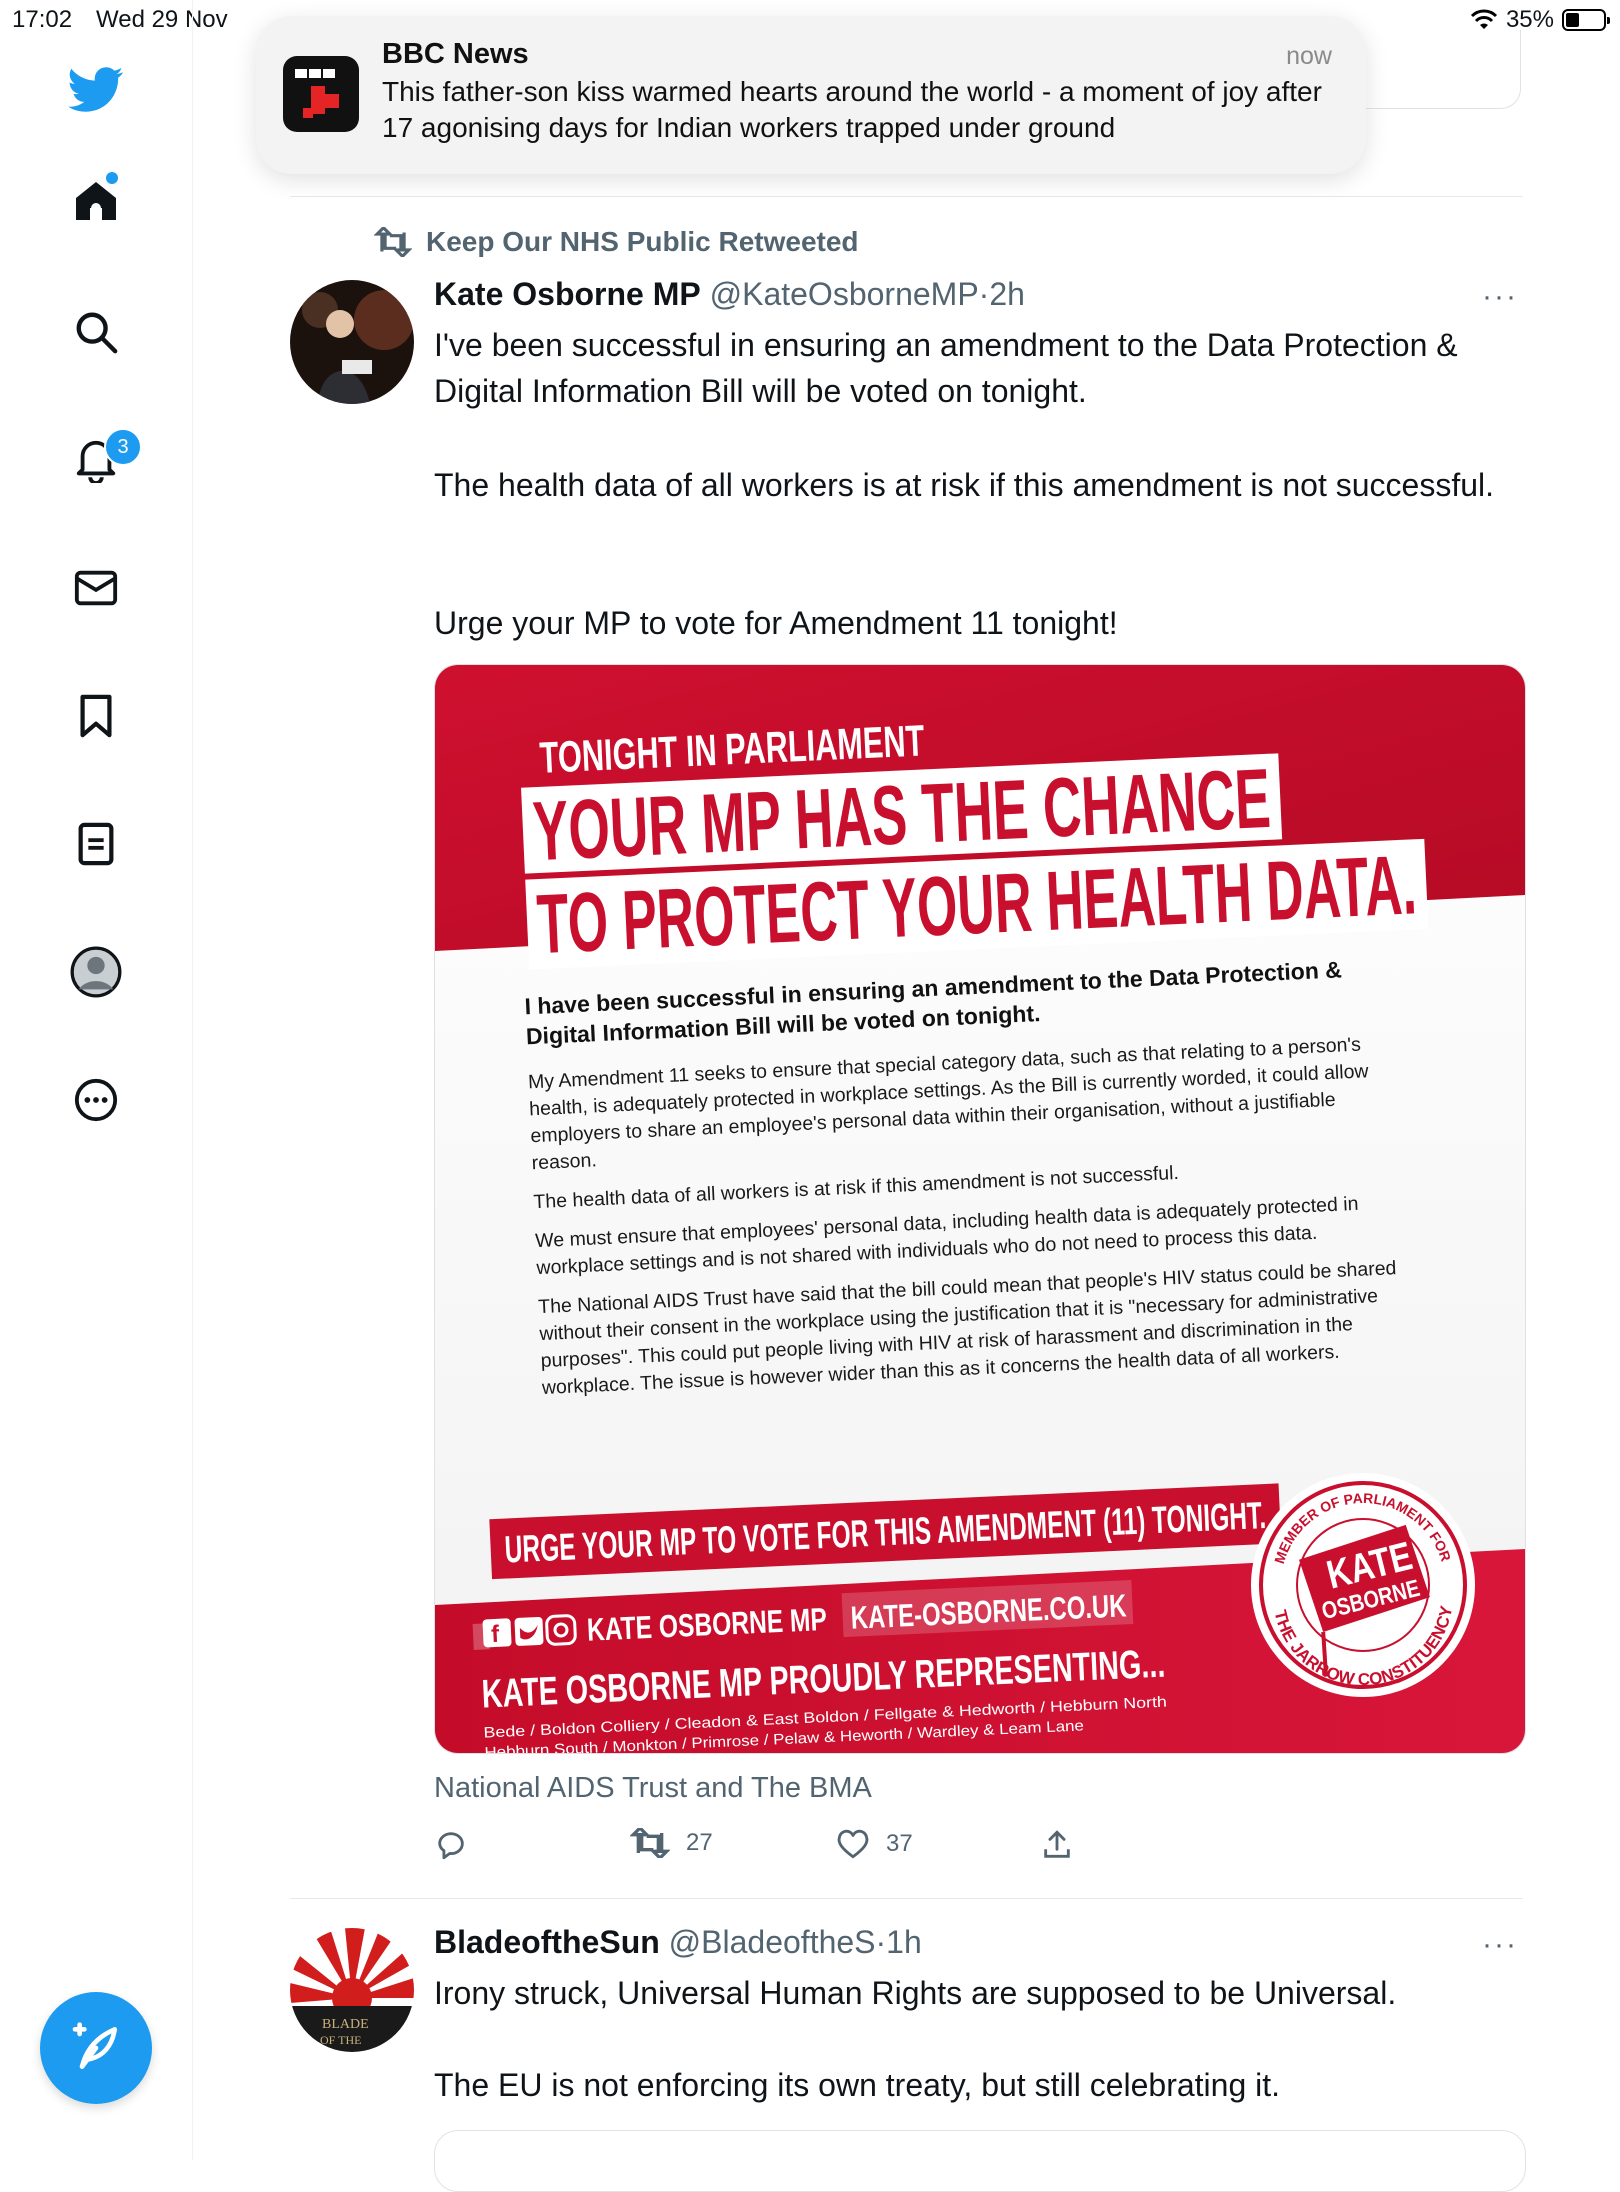 The height and width of the screenshot is (2192, 1620). I want to click on retweet-count: 27, so click(699, 1842).